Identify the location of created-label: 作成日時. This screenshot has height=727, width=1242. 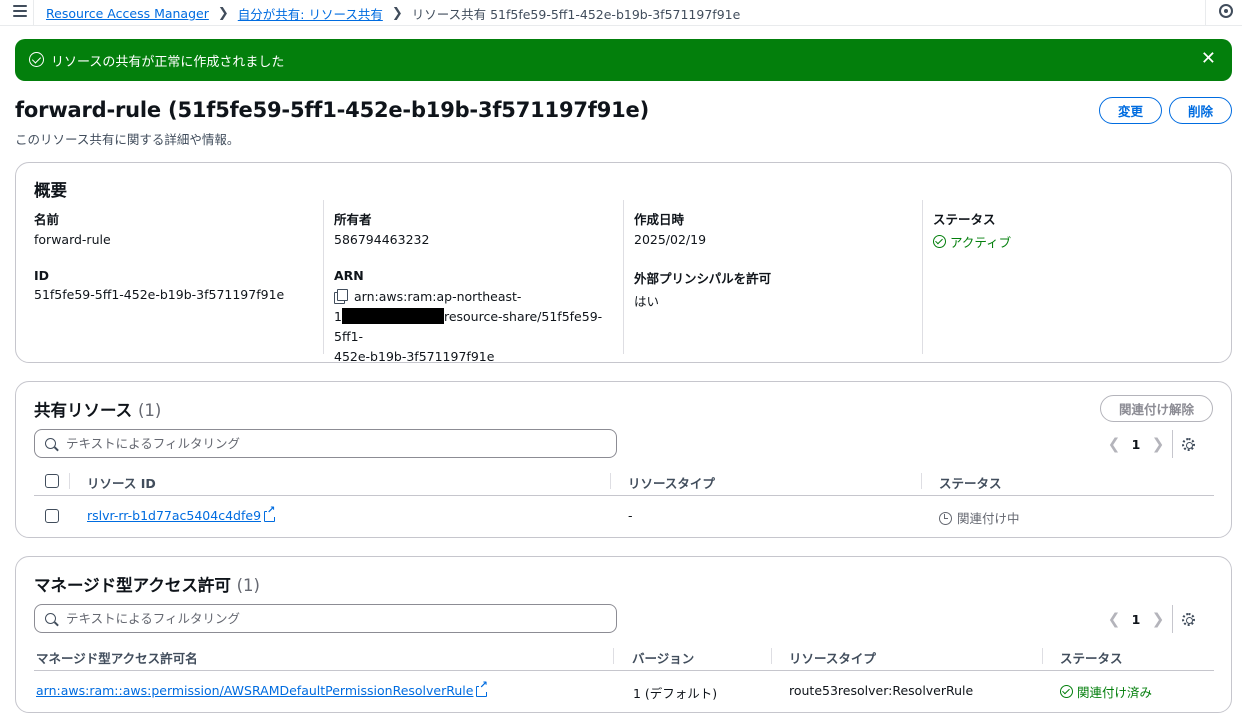
(659, 219).